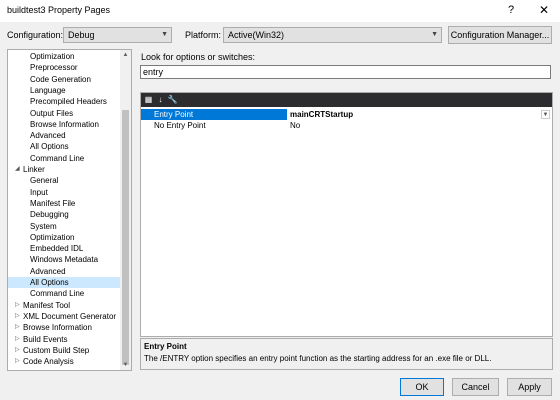  What do you see at coordinates (148, 99) in the screenshot?
I see `categorized-icon: ▦` at bounding box center [148, 99].